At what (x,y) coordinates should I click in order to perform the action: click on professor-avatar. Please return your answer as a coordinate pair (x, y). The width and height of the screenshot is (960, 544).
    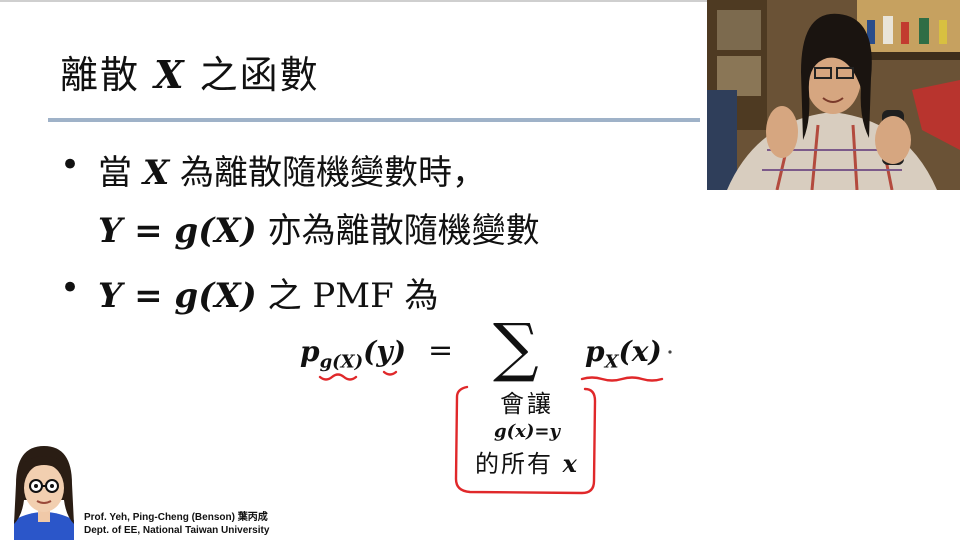
    Looking at the image, I should click on (44, 492).